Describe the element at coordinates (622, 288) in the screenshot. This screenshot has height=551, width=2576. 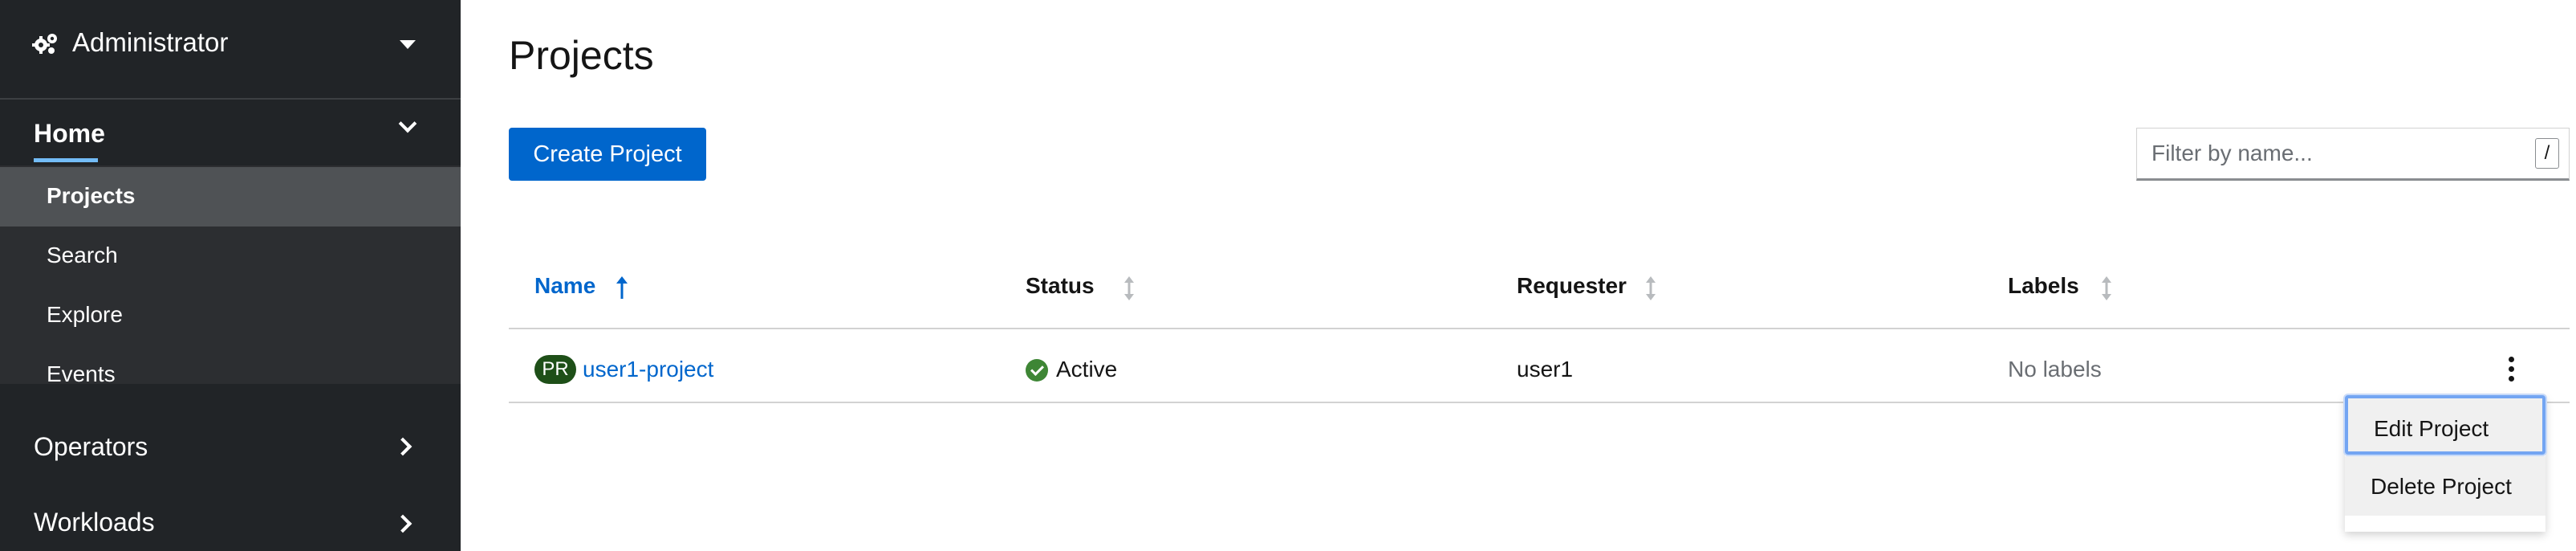
I see `sort-ascending-icon` at that location.